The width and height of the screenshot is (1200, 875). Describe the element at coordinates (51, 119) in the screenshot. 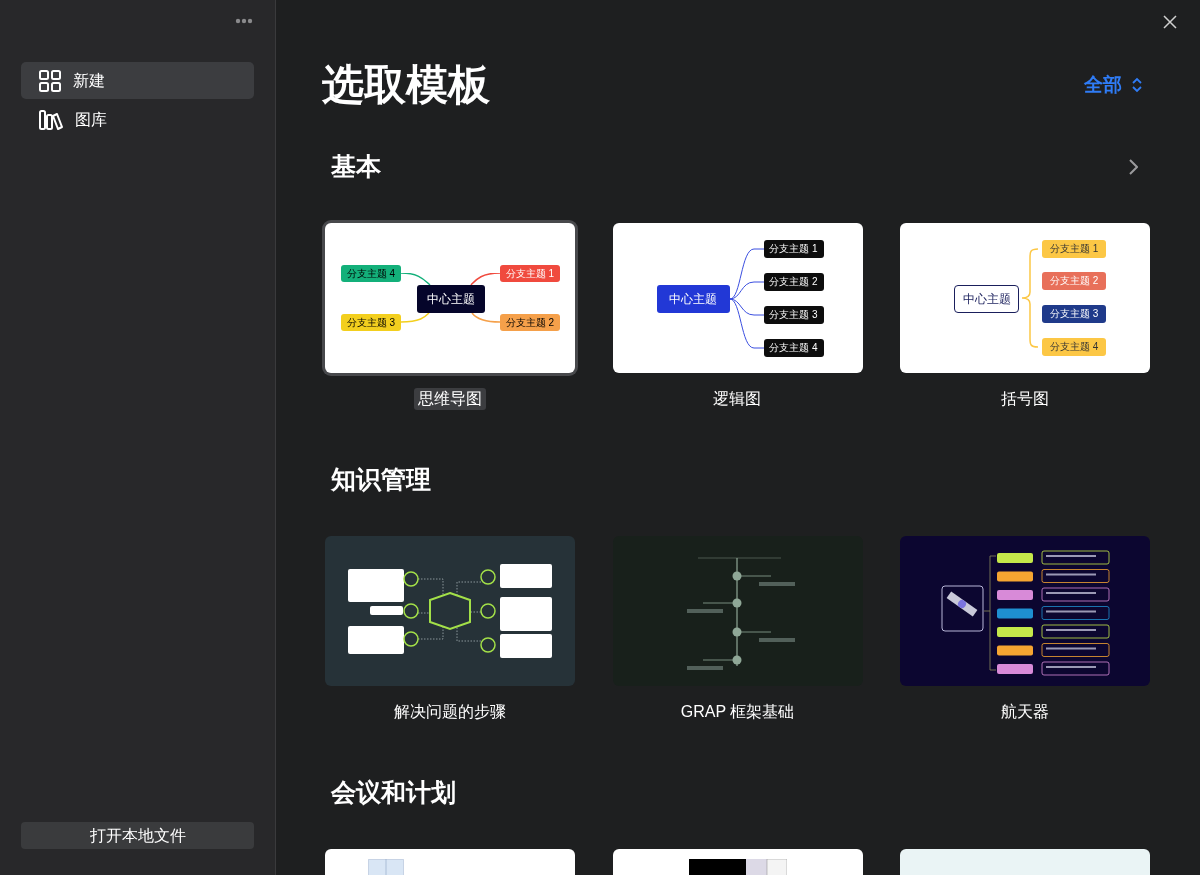

I see `books-icon` at that location.